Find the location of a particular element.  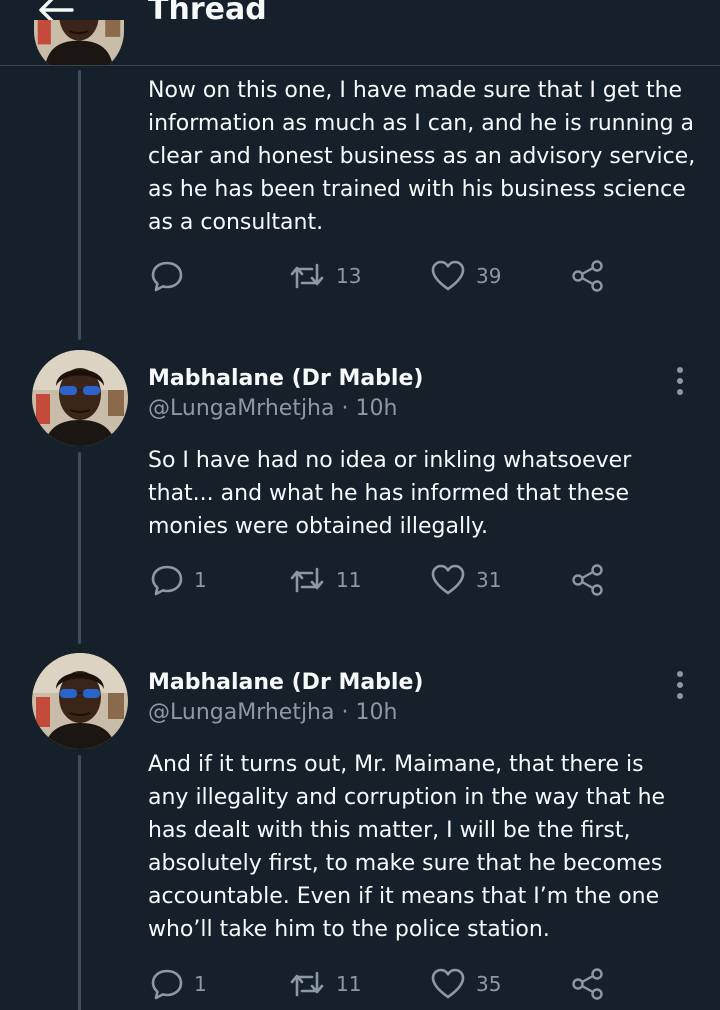

like-count: 39 is located at coordinates (489, 276).